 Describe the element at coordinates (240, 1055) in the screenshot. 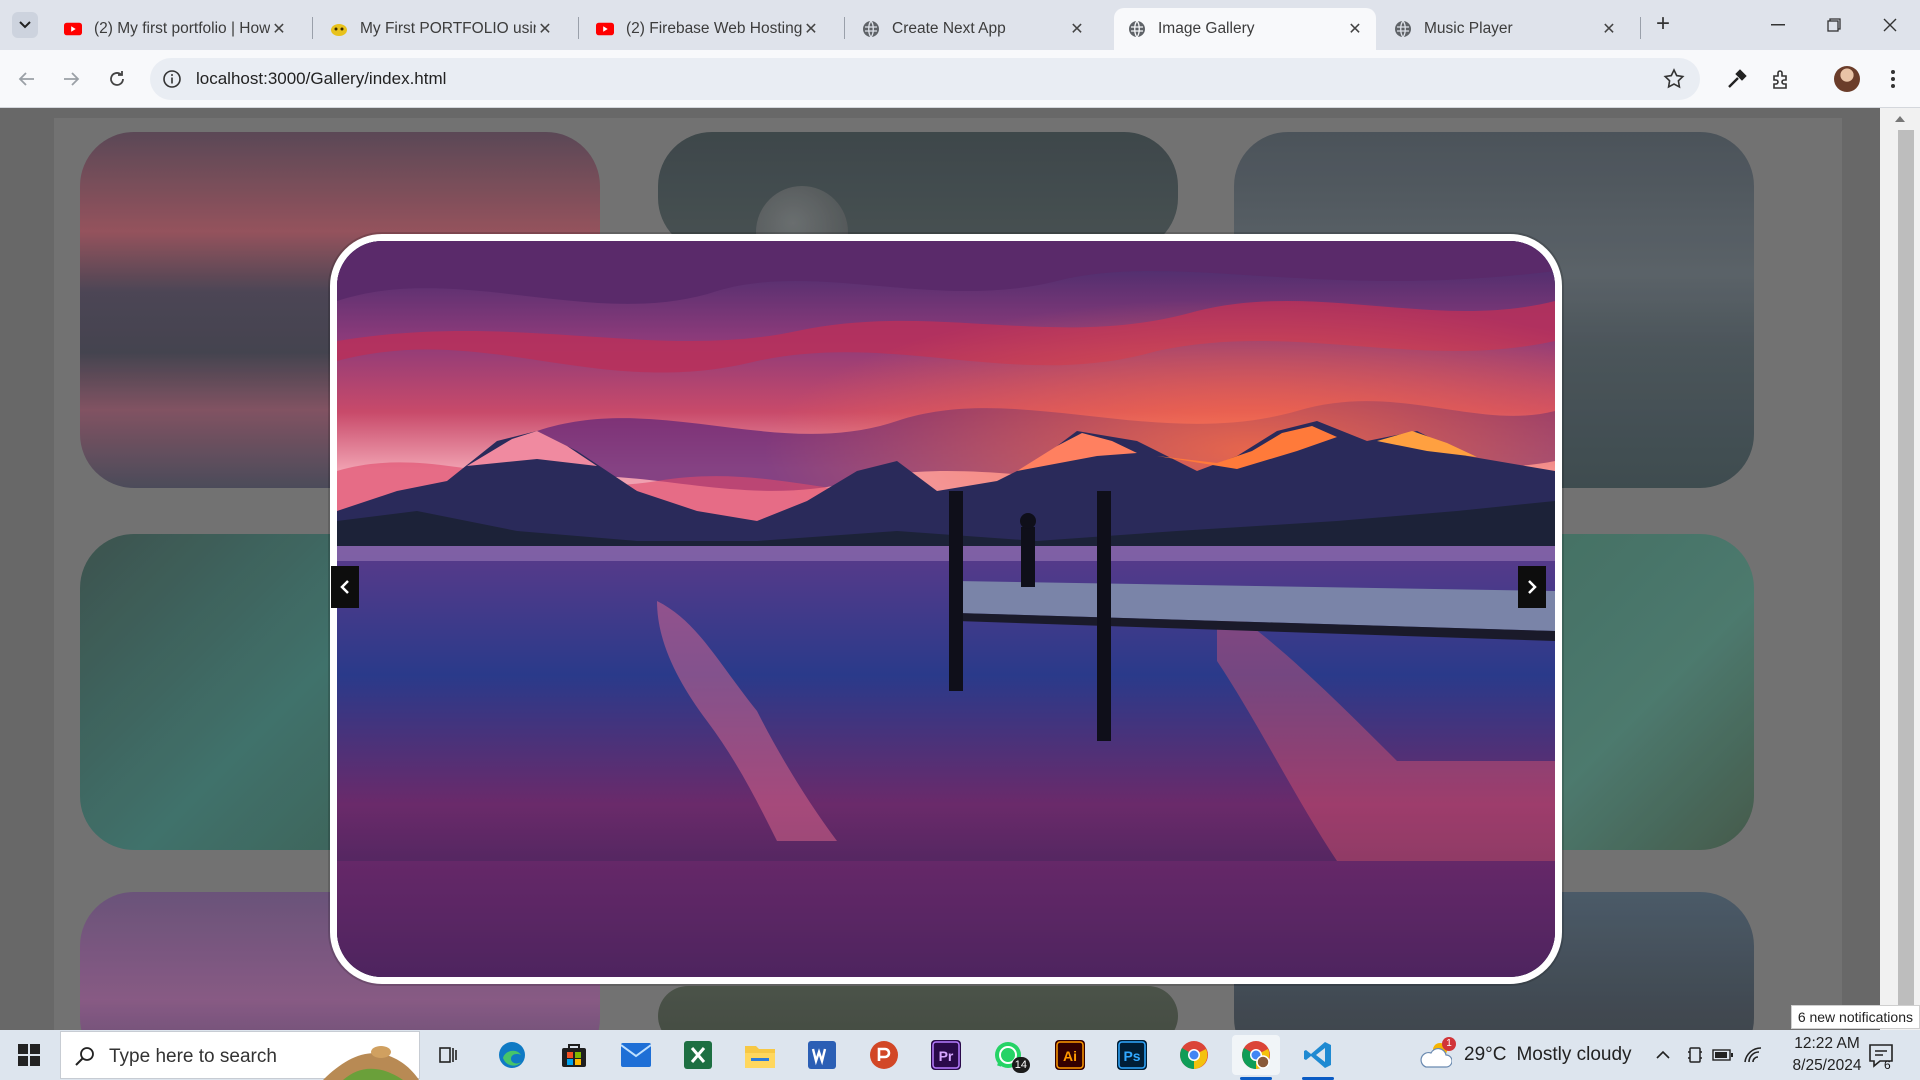

I see `taskbar-search-input: Type here to search` at that location.